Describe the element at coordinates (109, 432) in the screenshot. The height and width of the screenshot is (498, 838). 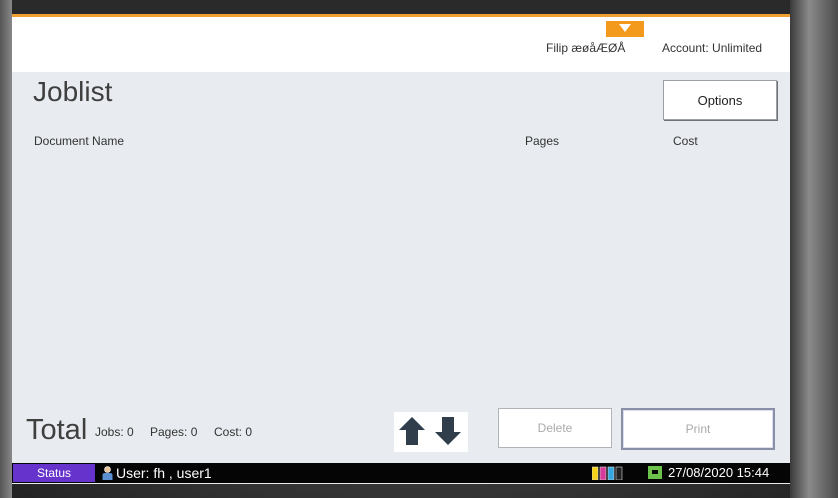
I see `total-jobs-label: Jobs:` at that location.